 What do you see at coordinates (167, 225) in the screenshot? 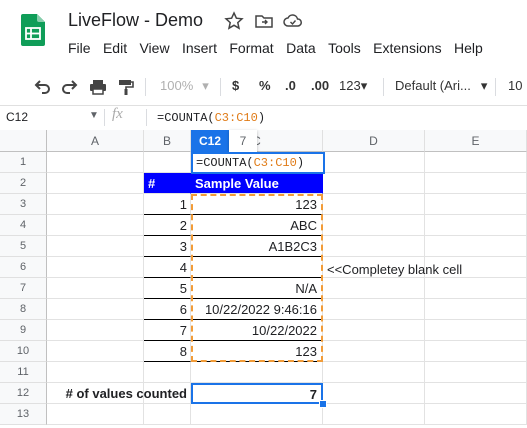
I see `table-row-number: 2` at bounding box center [167, 225].